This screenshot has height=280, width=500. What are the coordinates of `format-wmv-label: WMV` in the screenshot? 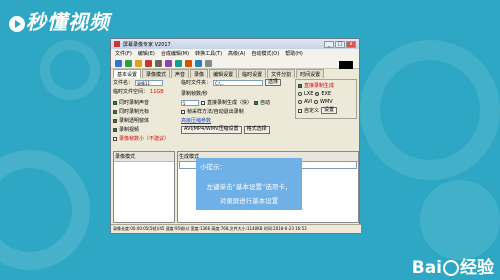 It's located at (326, 102).